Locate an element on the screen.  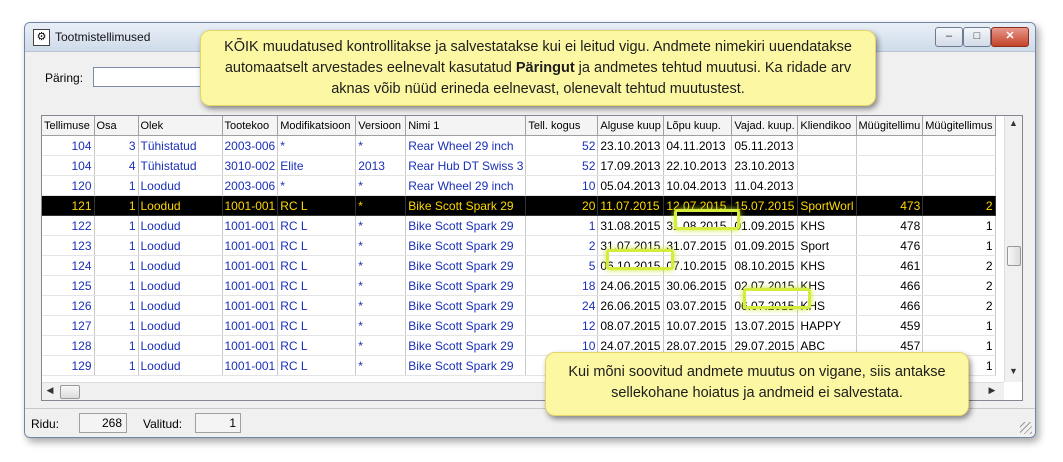
resize-grip-icon is located at coordinates (1026, 428).